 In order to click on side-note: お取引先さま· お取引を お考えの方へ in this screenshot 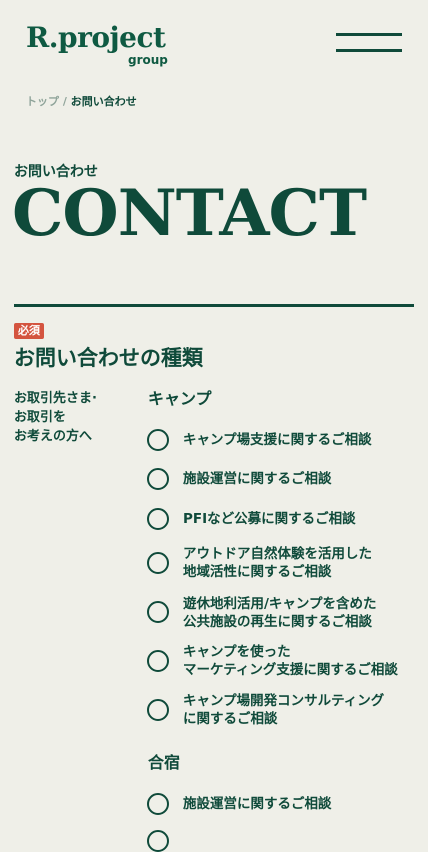, I will do `click(55, 417)`.